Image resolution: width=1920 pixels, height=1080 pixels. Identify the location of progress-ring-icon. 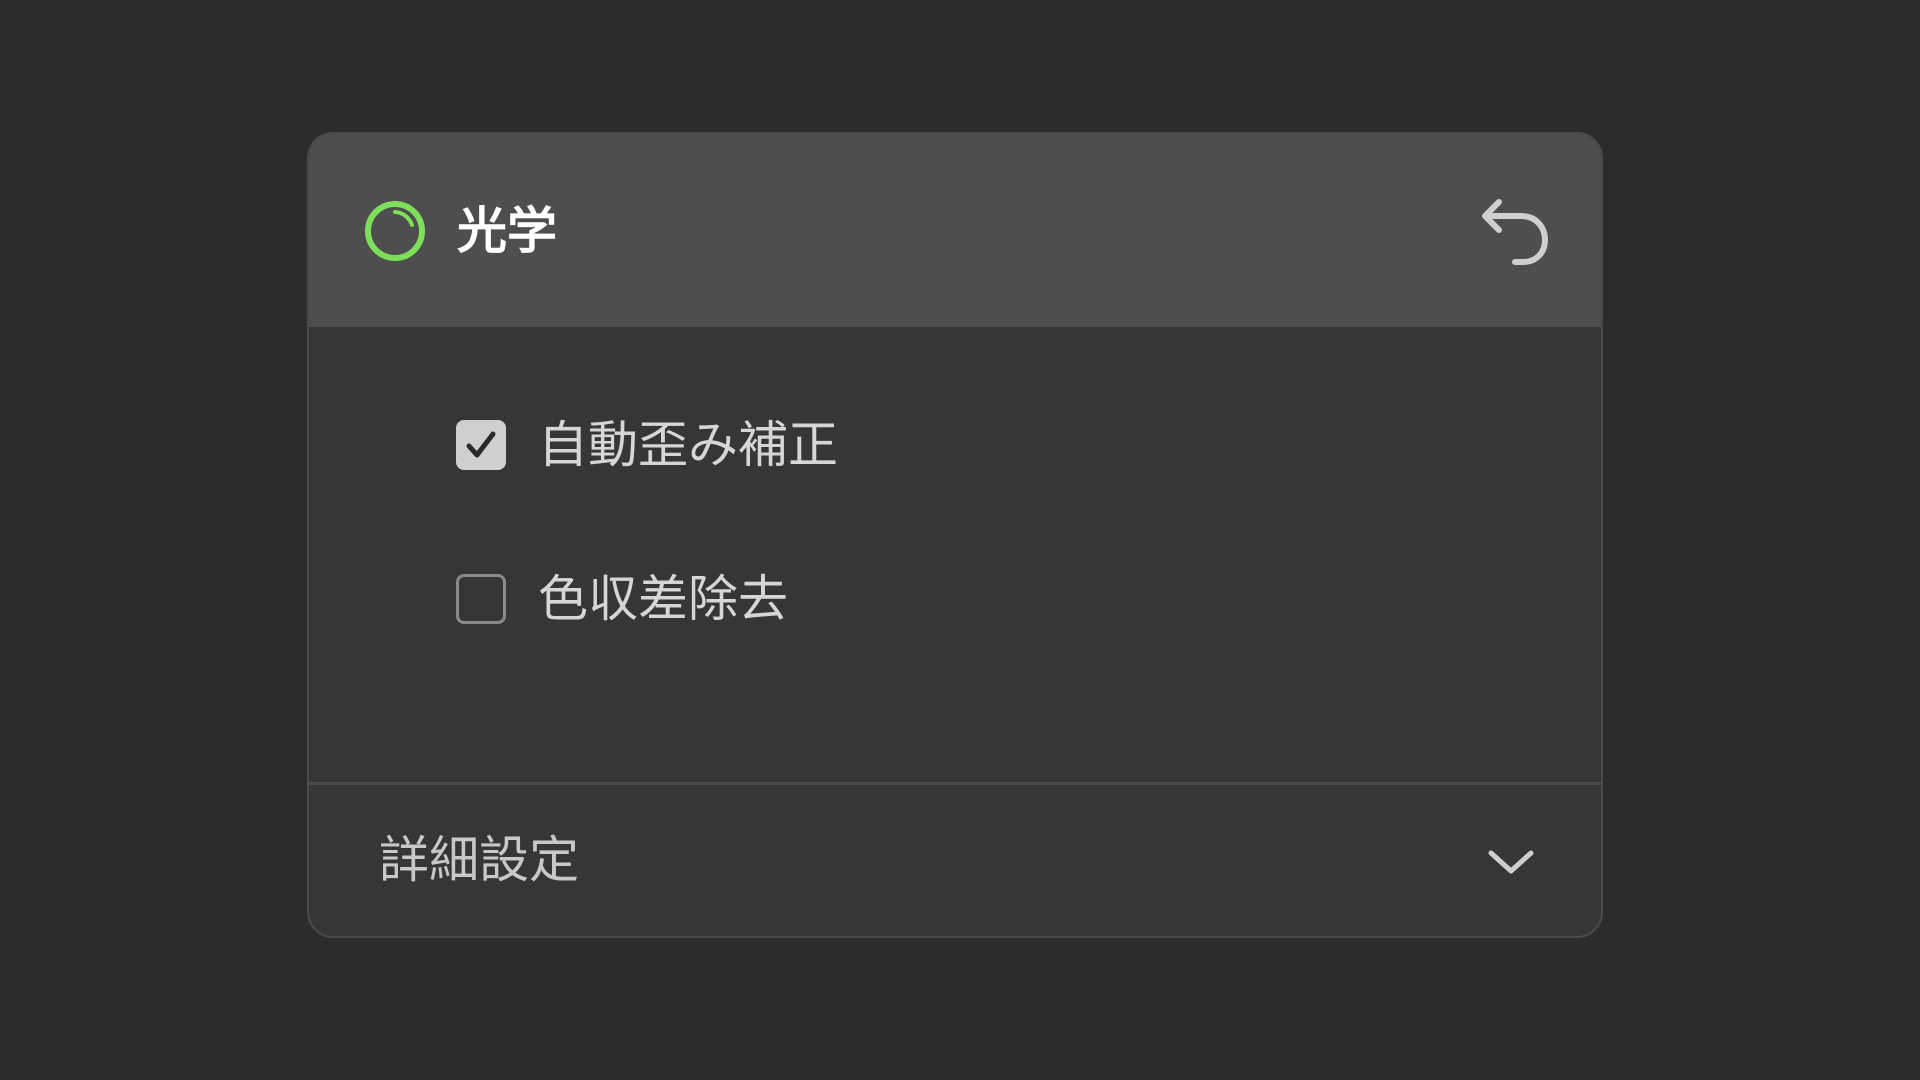
(395, 231).